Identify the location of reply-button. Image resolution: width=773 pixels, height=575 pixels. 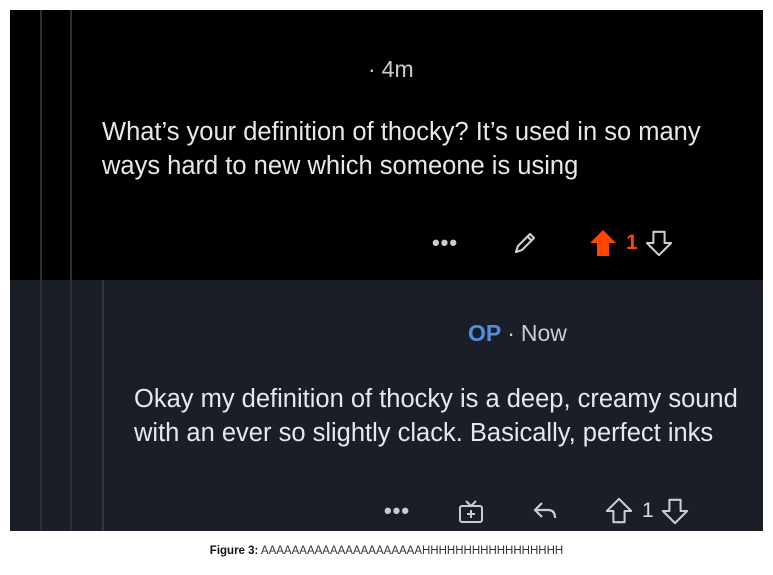
(545, 511).